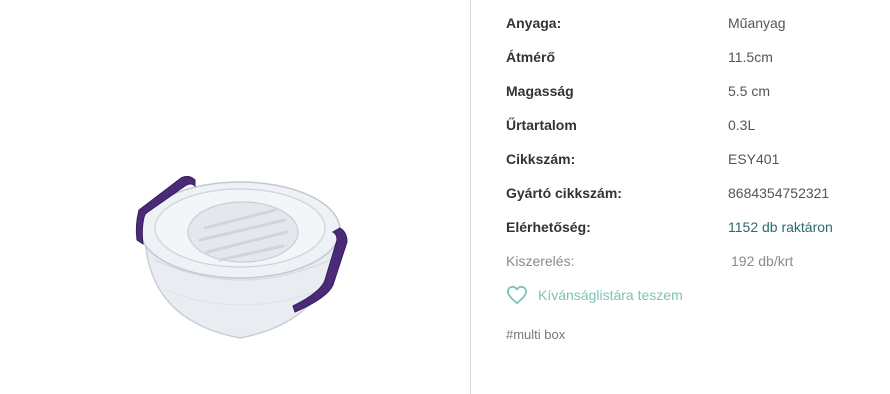  I want to click on spec-row-availability: Elérhetőség: 1152 db raktáron, so click(696, 227).